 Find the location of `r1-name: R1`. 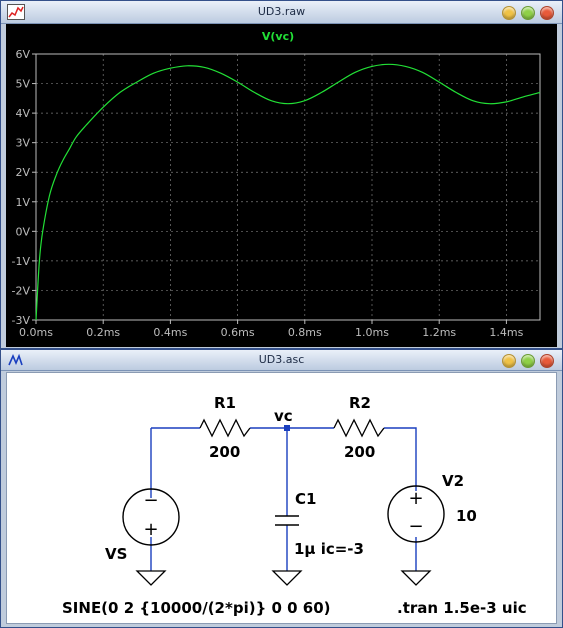

r1-name: R1 is located at coordinates (225, 403).